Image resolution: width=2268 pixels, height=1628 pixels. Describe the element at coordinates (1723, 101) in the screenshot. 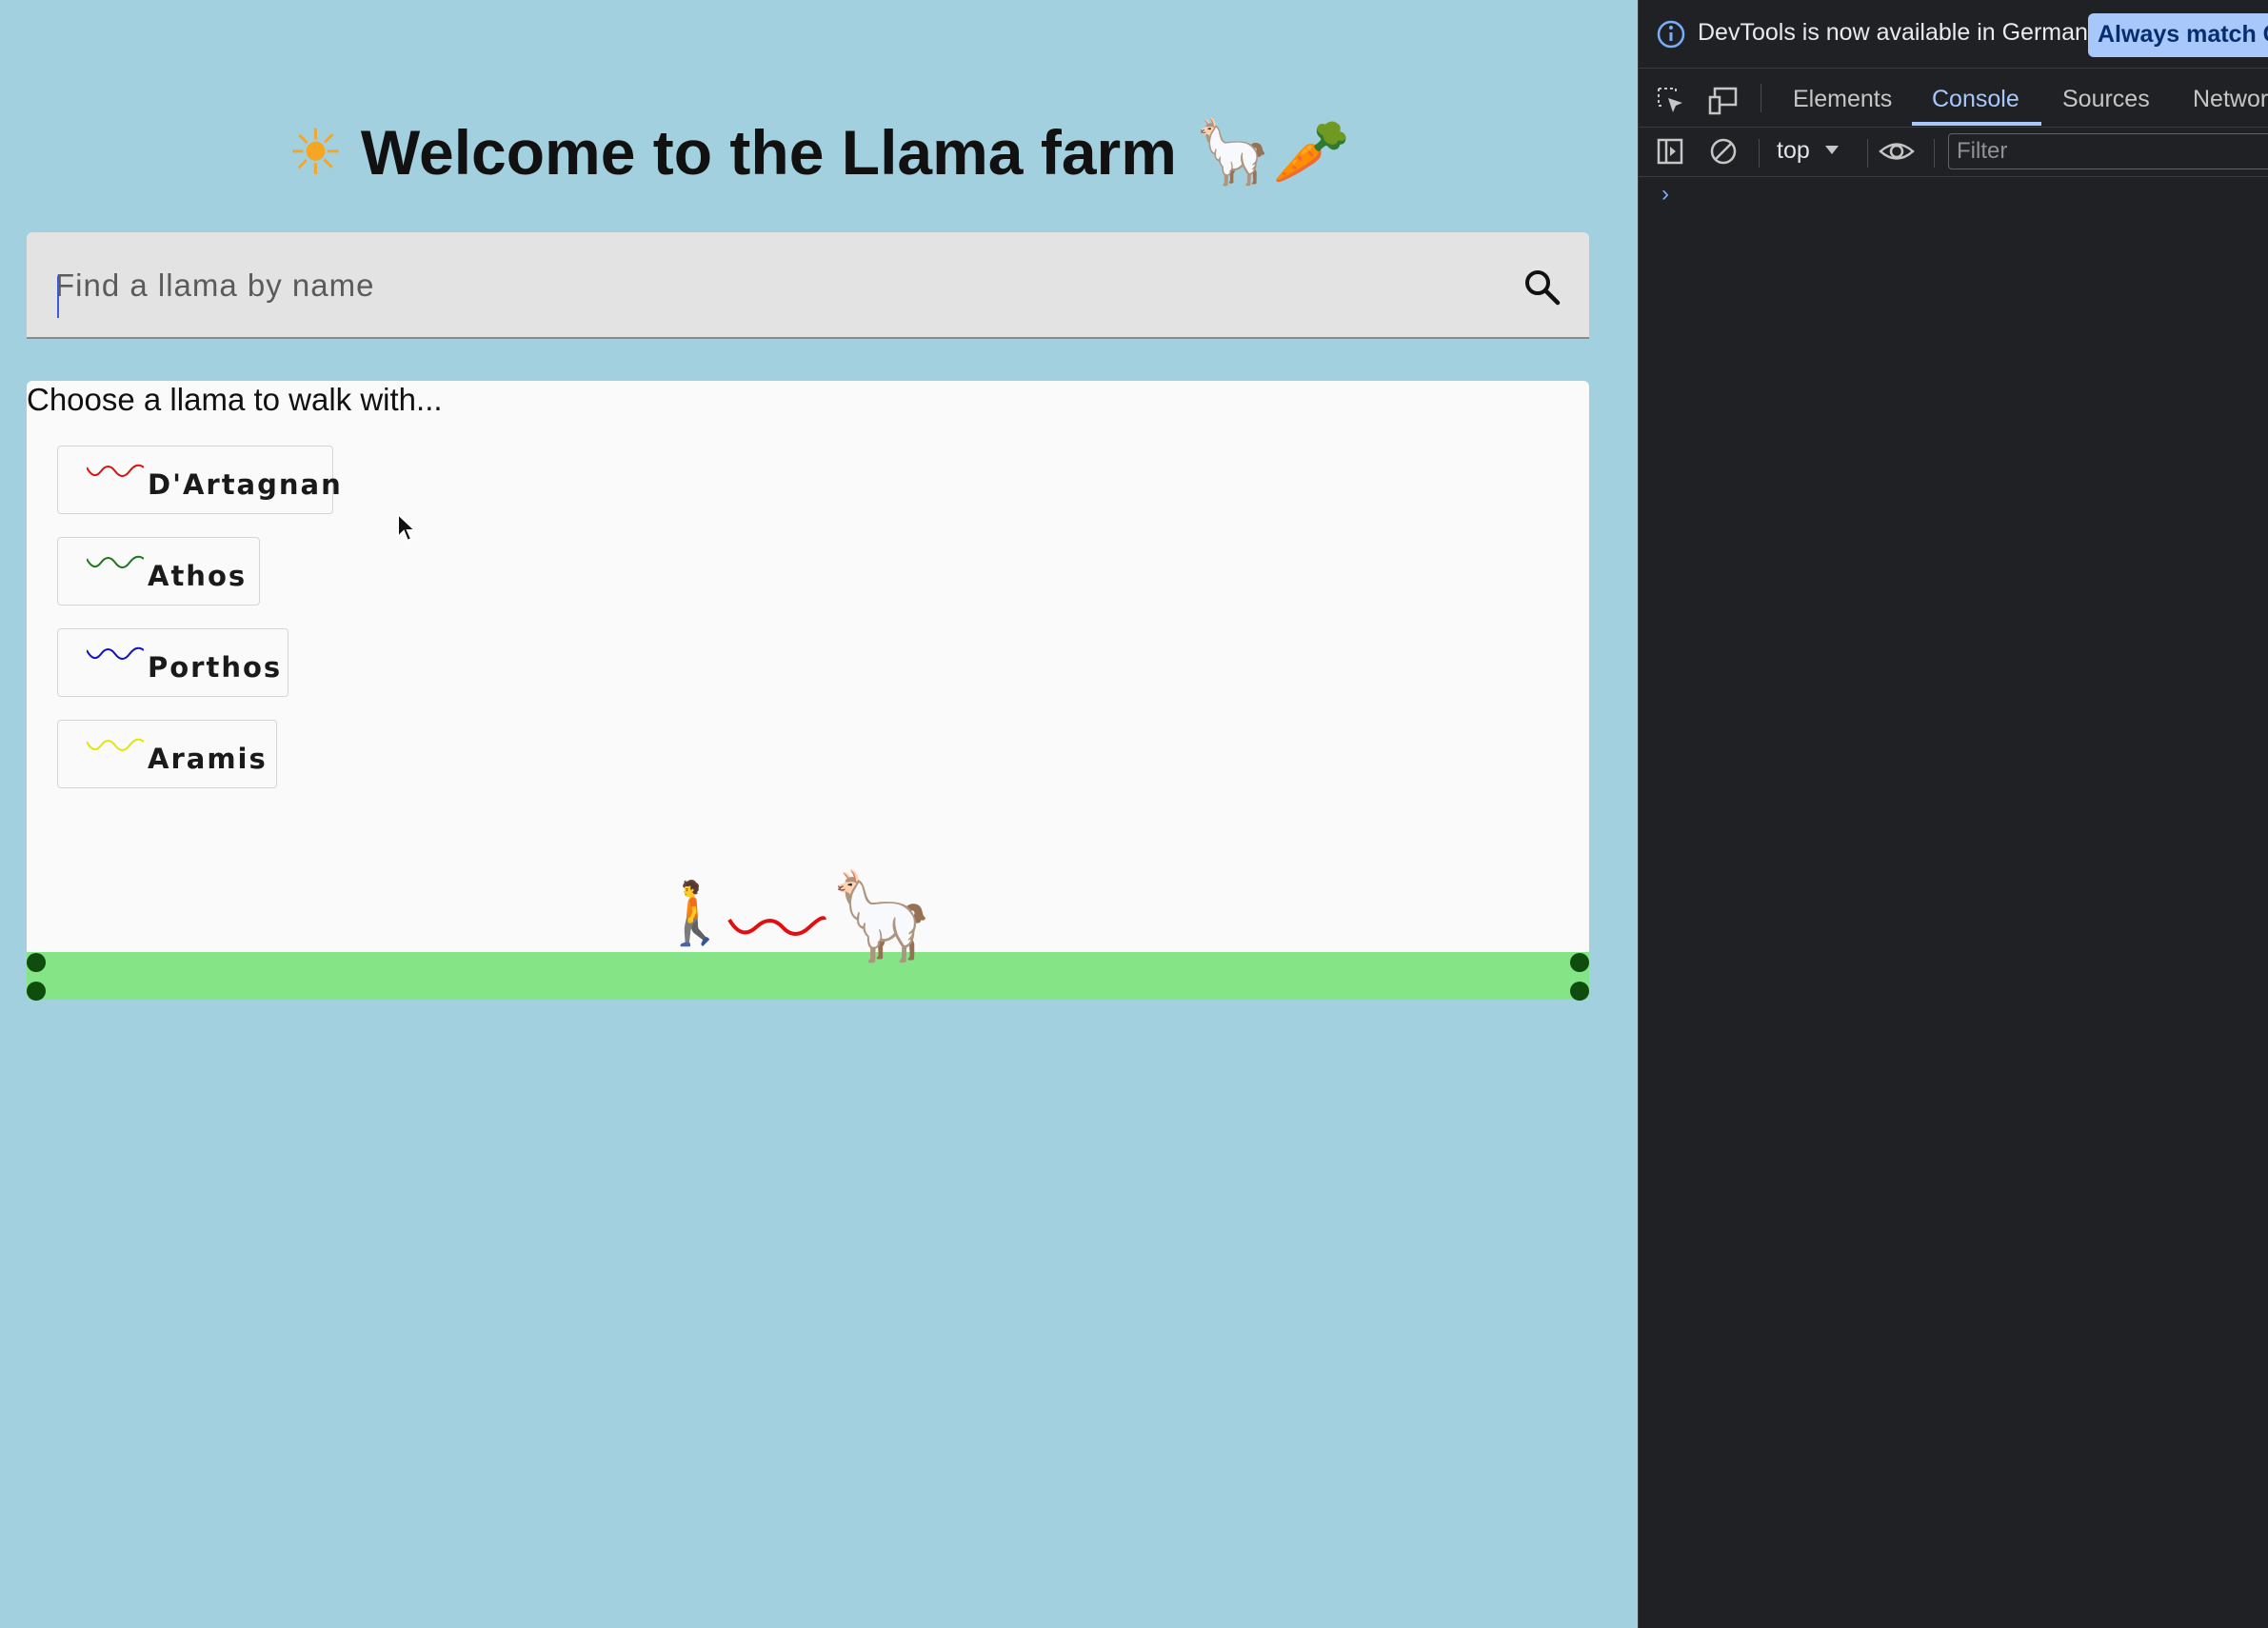

I see `device-toolbar-icon` at that location.